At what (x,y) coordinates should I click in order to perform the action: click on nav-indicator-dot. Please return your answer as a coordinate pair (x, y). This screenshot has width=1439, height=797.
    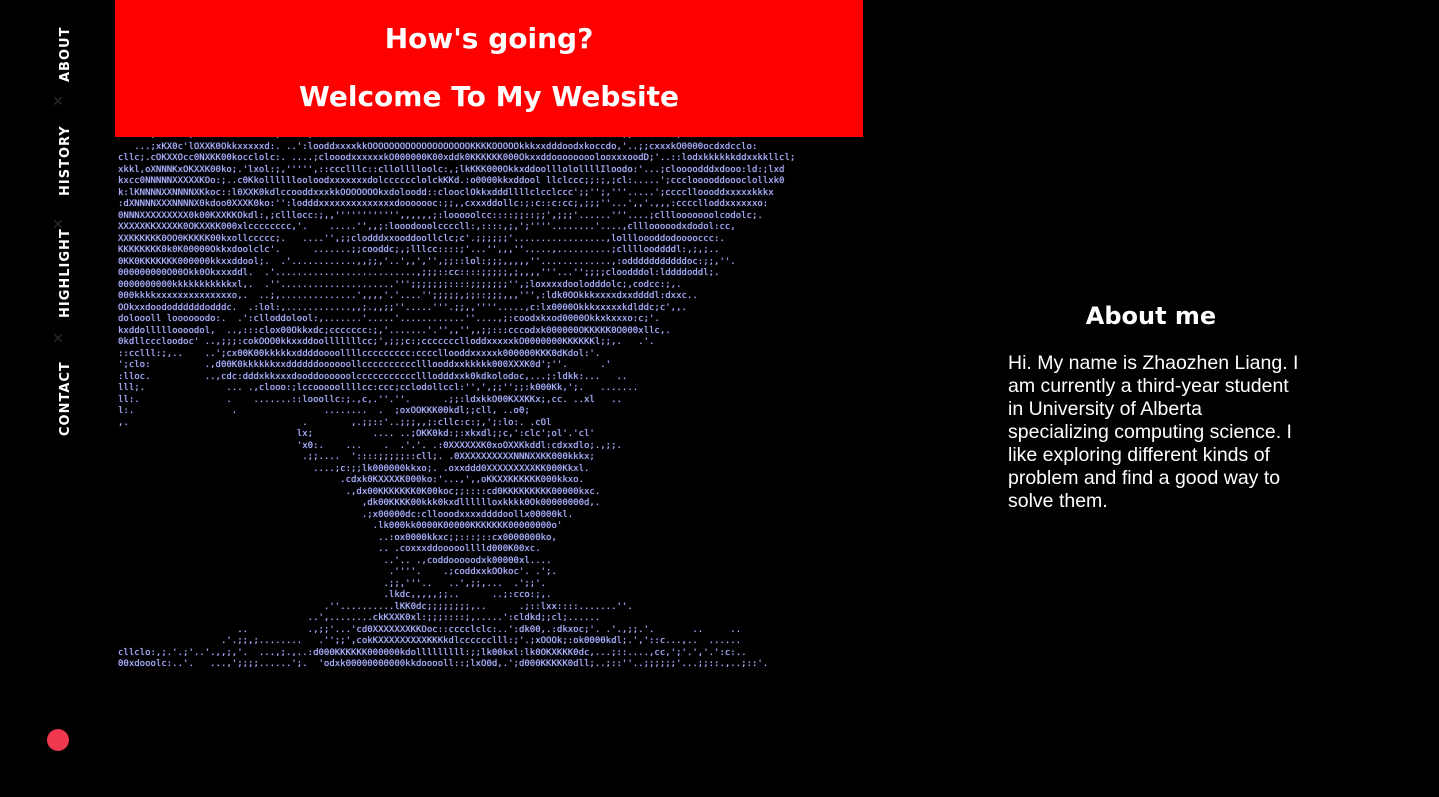
    Looking at the image, I should click on (58, 740).